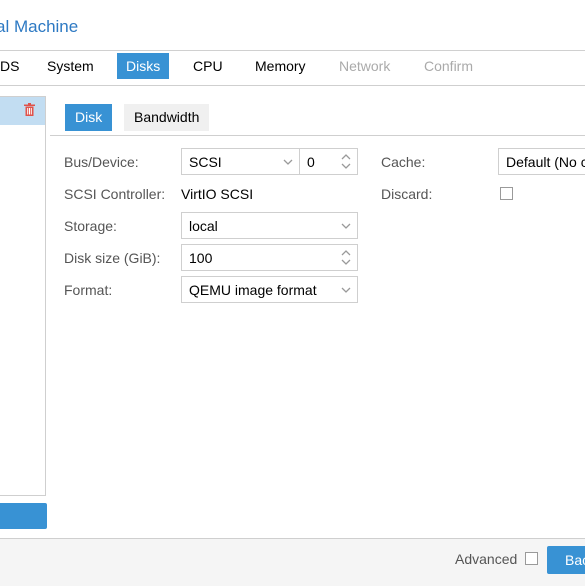  What do you see at coordinates (22, 111) in the screenshot?
I see `disk-list-item-selected` at bounding box center [22, 111].